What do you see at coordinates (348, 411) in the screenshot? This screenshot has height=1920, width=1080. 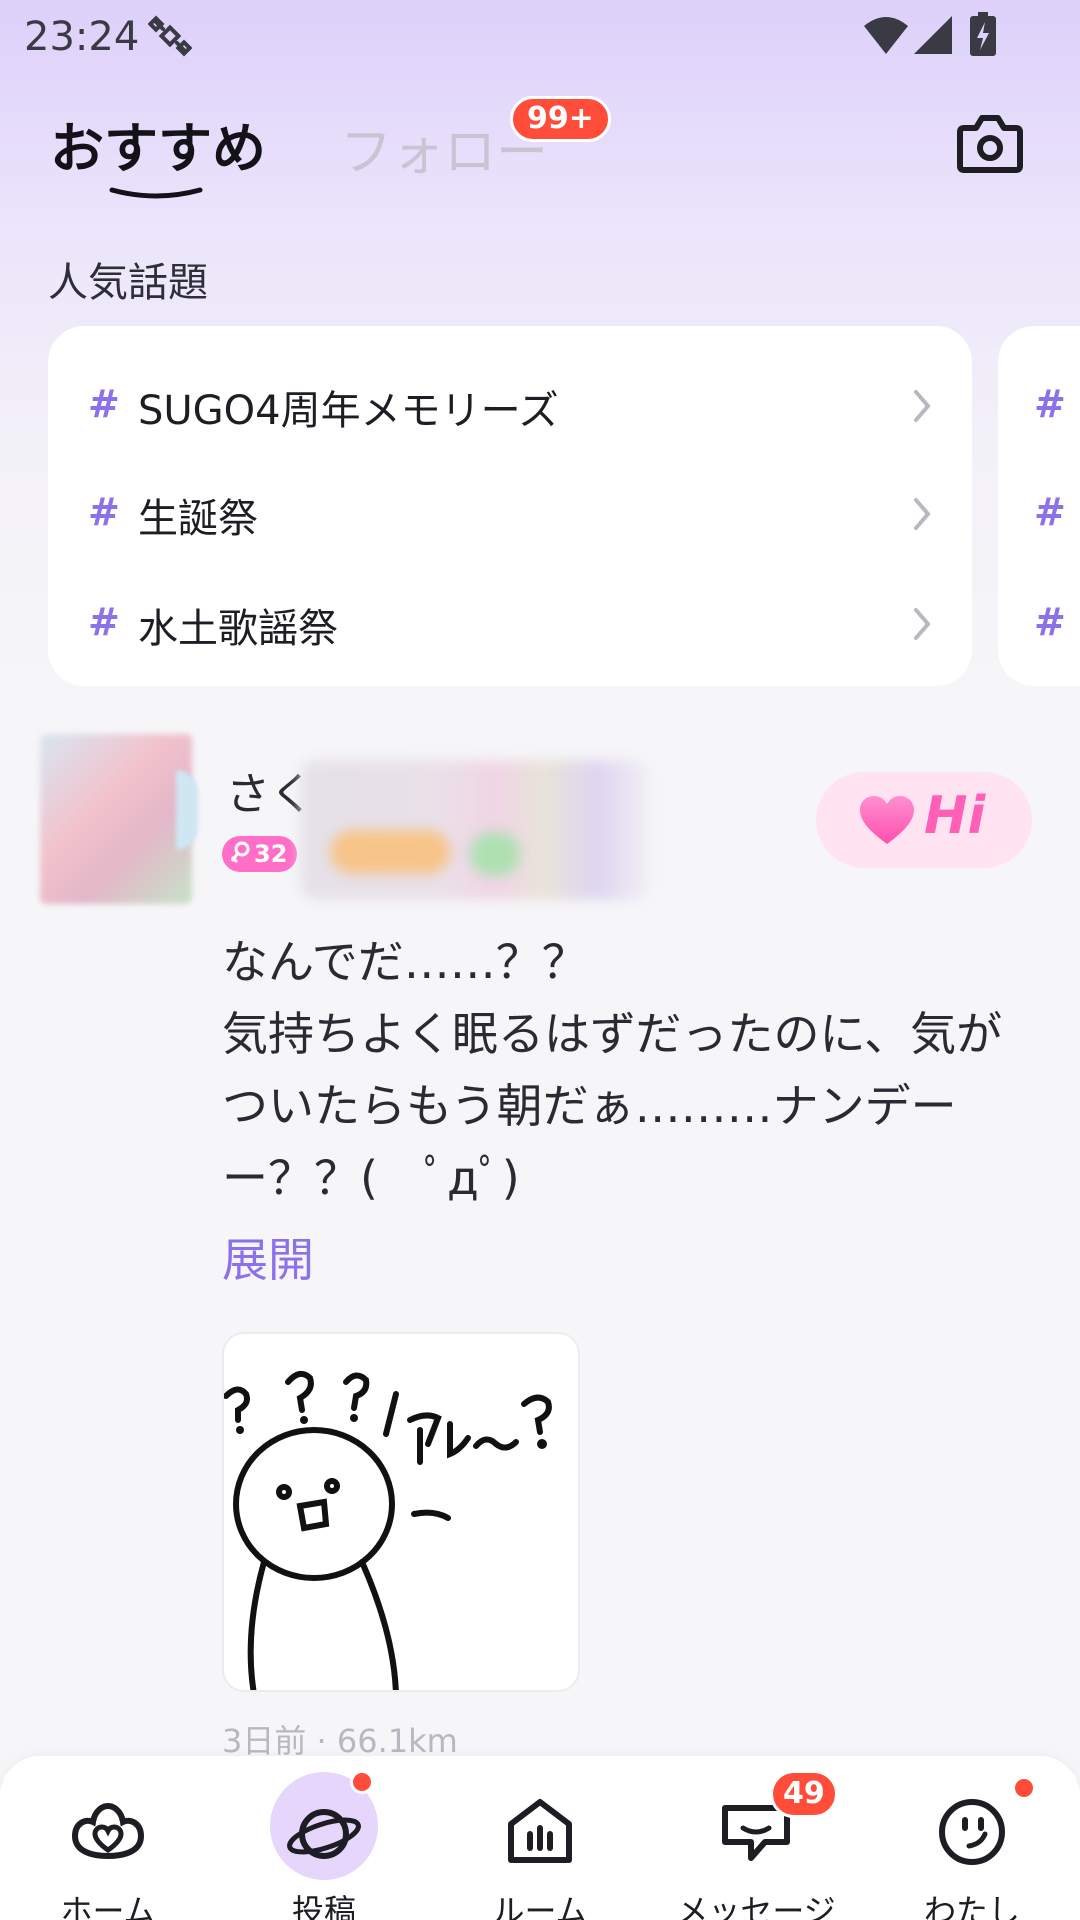 I see `topic-label: SUGO4周年メモリーズ` at bounding box center [348, 411].